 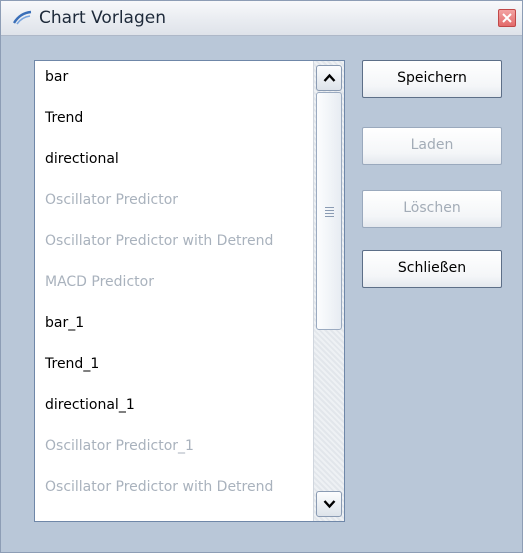 I want to click on close-icon, so click(x=507, y=18).